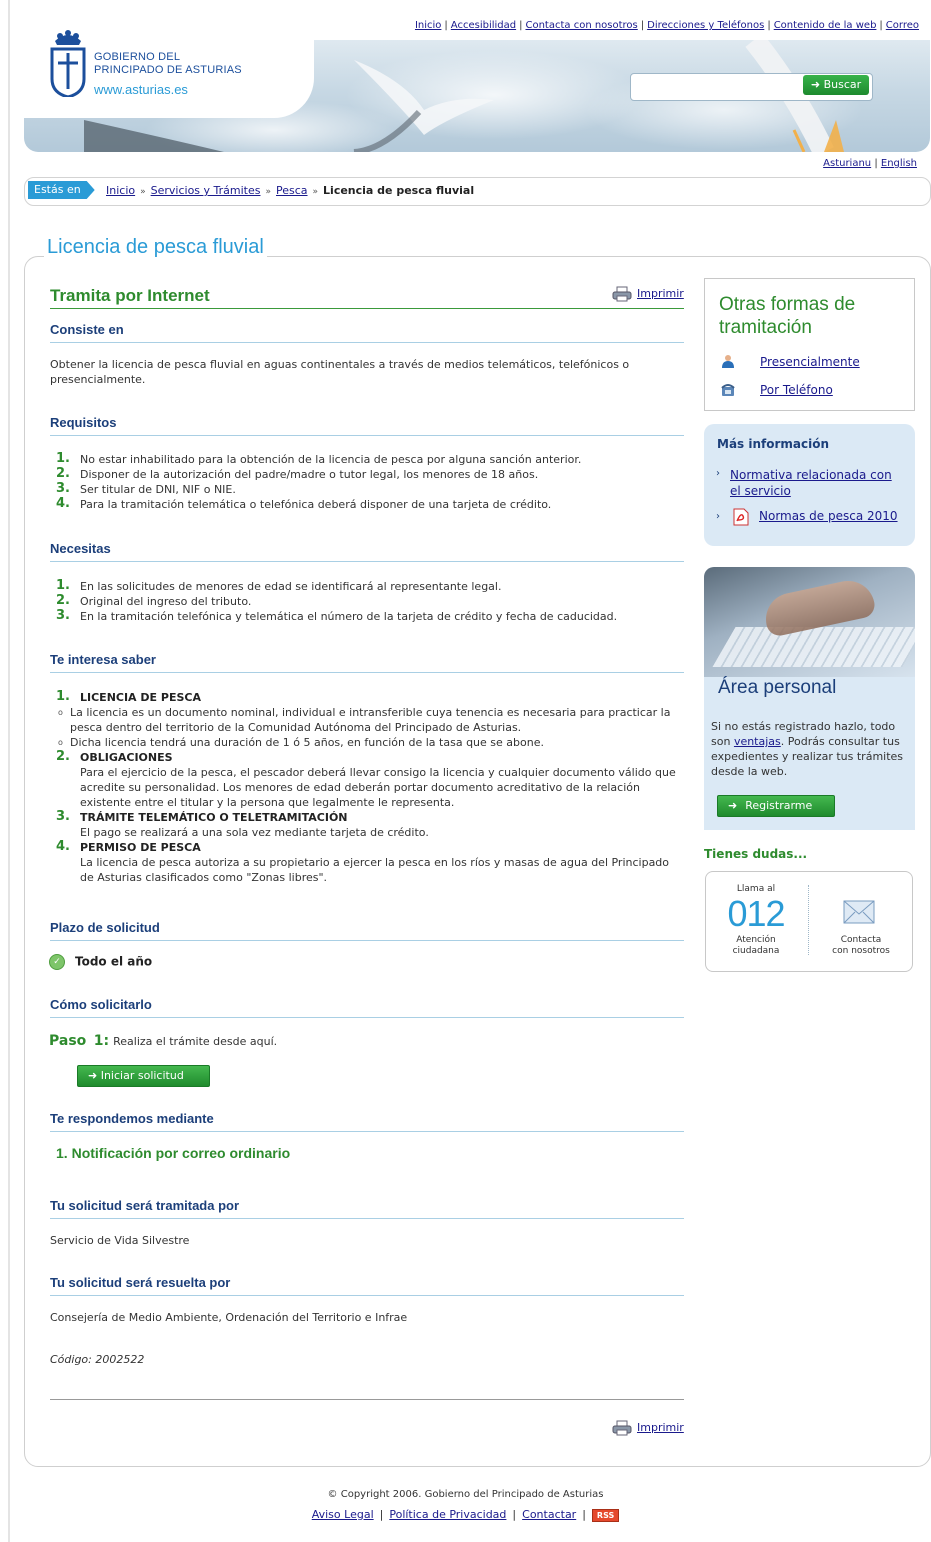 The image size is (931, 1542). What do you see at coordinates (847, 163) in the screenshot?
I see `lang-asturianu: Asturianu` at bounding box center [847, 163].